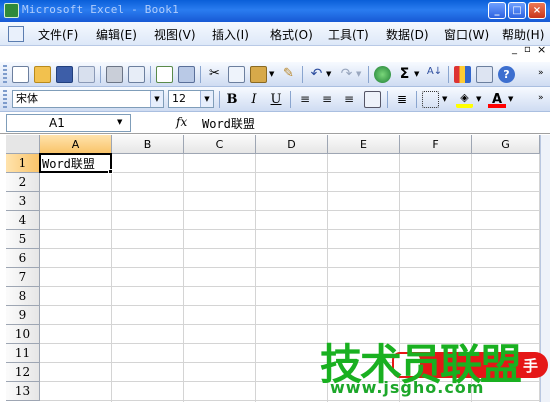  Describe the element at coordinates (316, 74) in the screenshot. I see `undo-icon: ↶` at that location.